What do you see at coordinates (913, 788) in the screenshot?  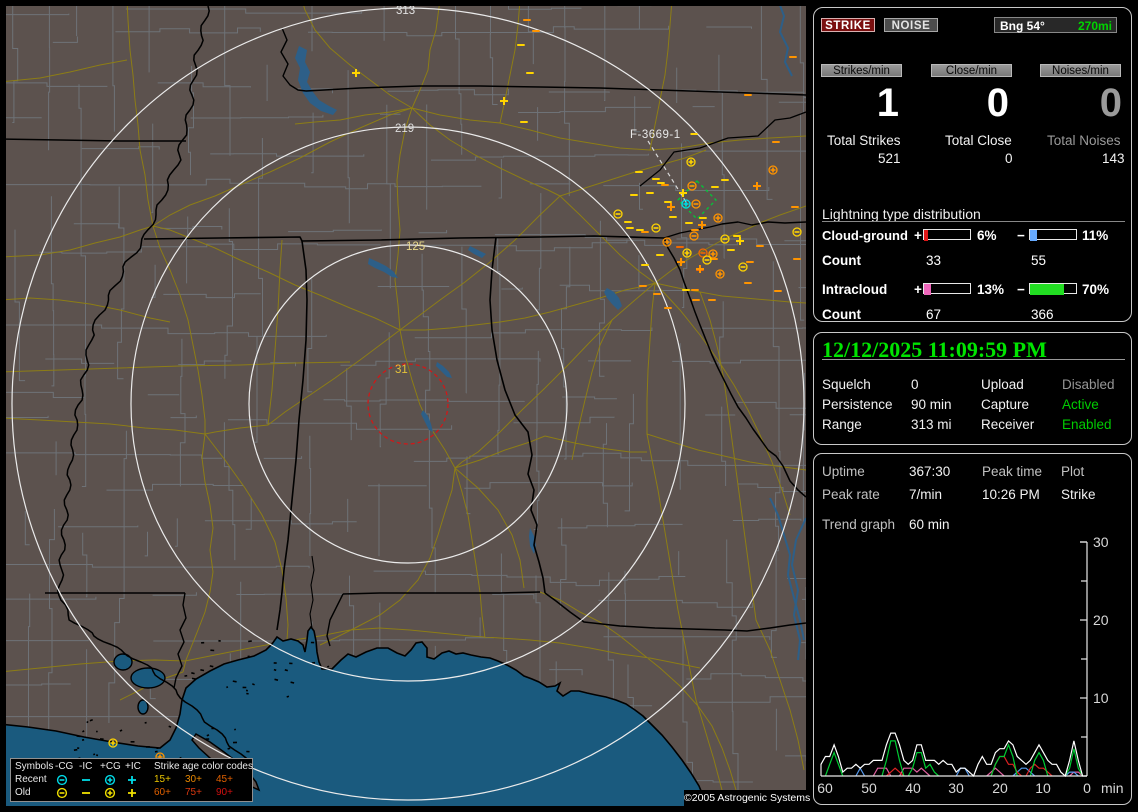 I see `svg-text: 40` at bounding box center [913, 788].